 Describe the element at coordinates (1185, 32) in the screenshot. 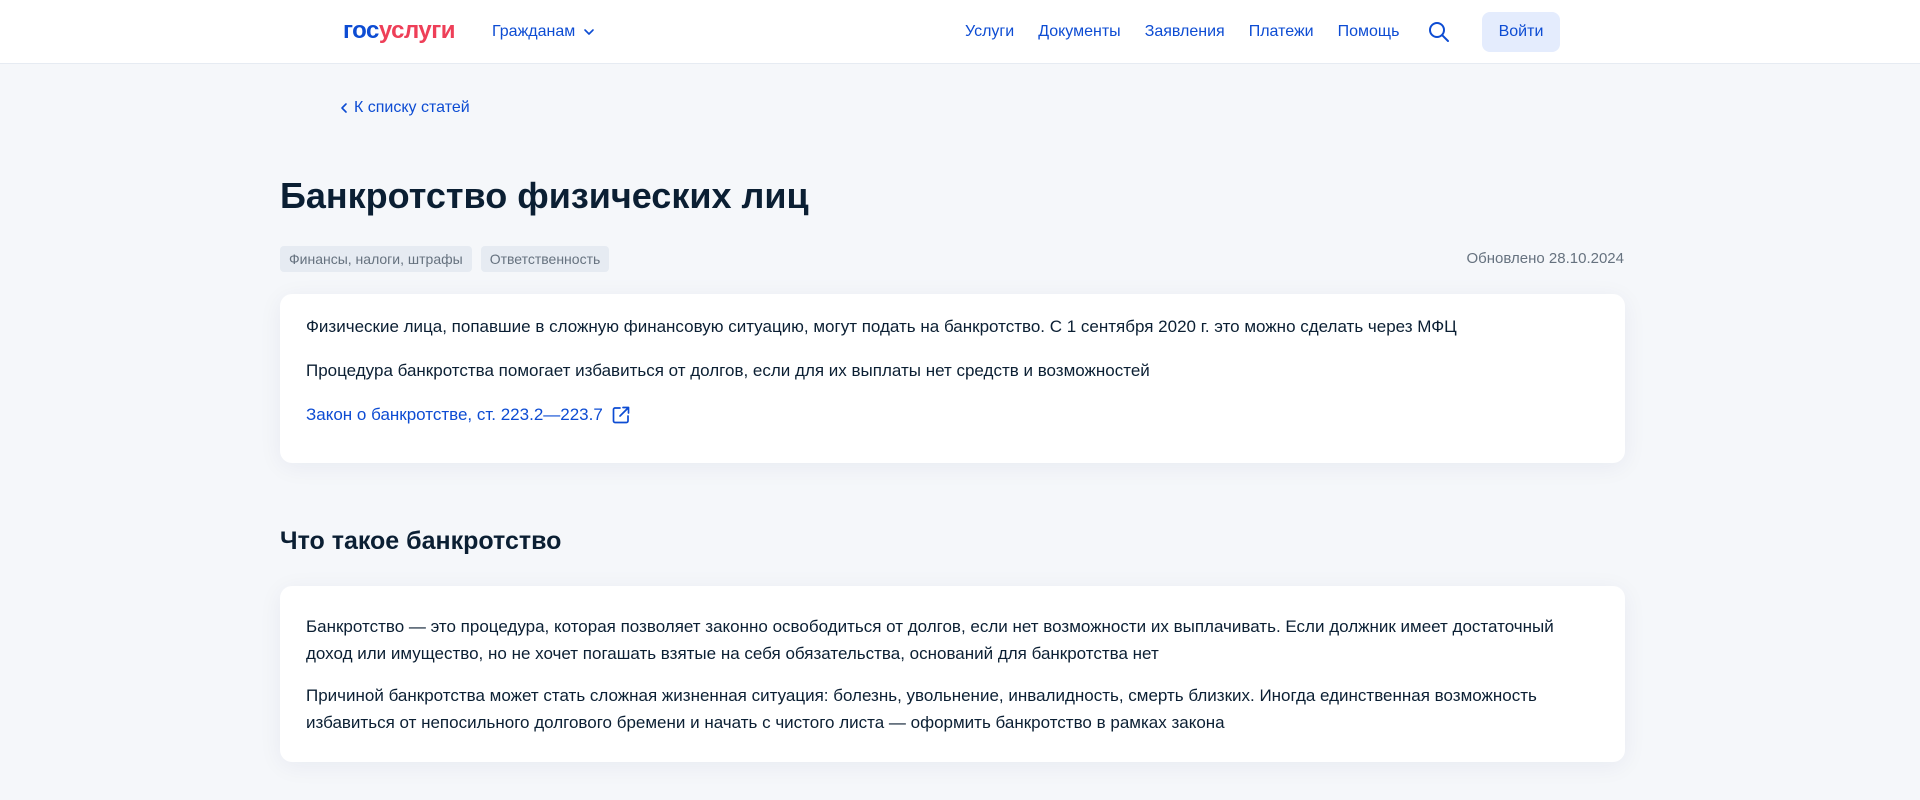

I see `nav-applications: Заявления` at that location.